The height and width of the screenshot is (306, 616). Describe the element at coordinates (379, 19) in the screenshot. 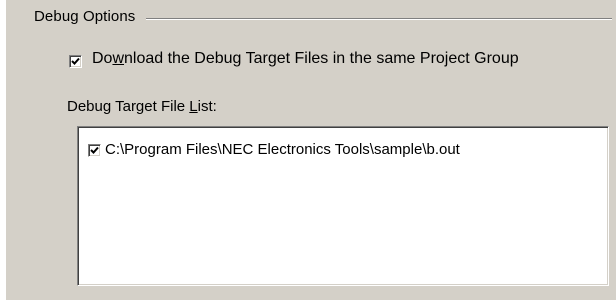

I see `group-box-divider` at that location.